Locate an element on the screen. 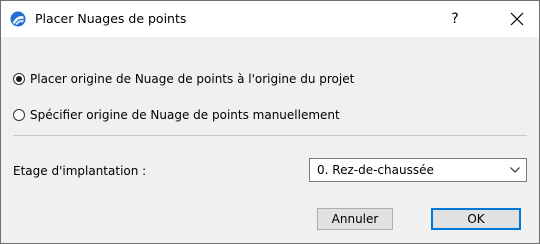 This screenshot has width=540, height=244. radio-button-checked is located at coordinates (19, 79).